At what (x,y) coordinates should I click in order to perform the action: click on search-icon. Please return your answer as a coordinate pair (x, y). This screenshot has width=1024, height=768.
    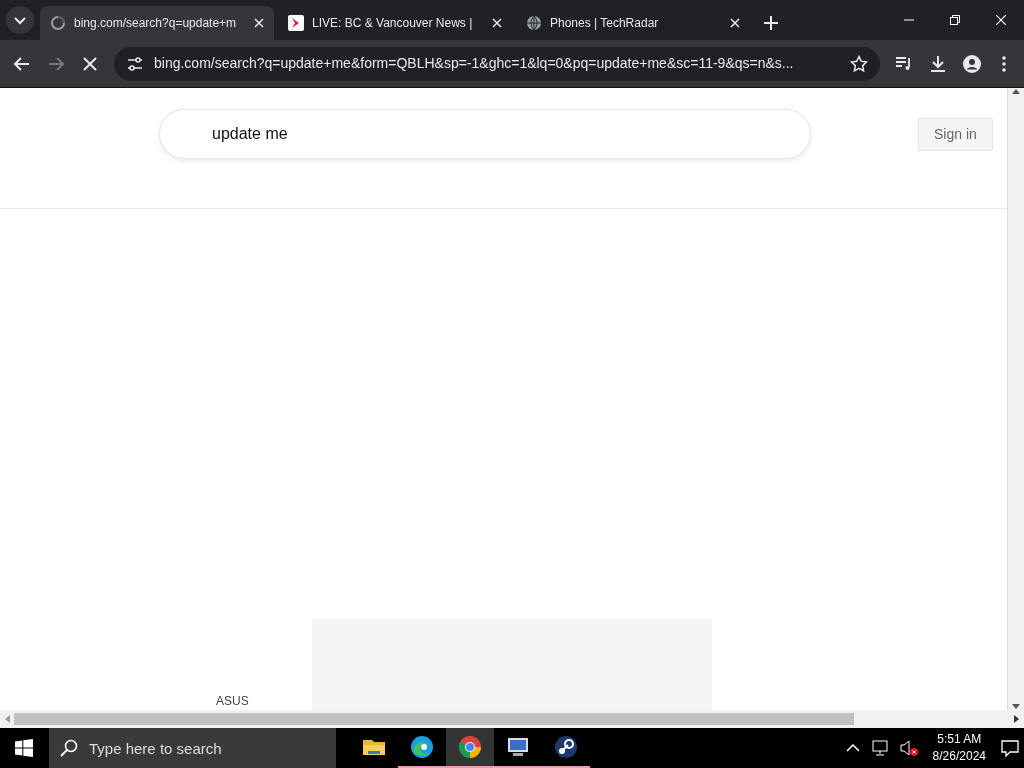
    Looking at the image, I should click on (69, 748).